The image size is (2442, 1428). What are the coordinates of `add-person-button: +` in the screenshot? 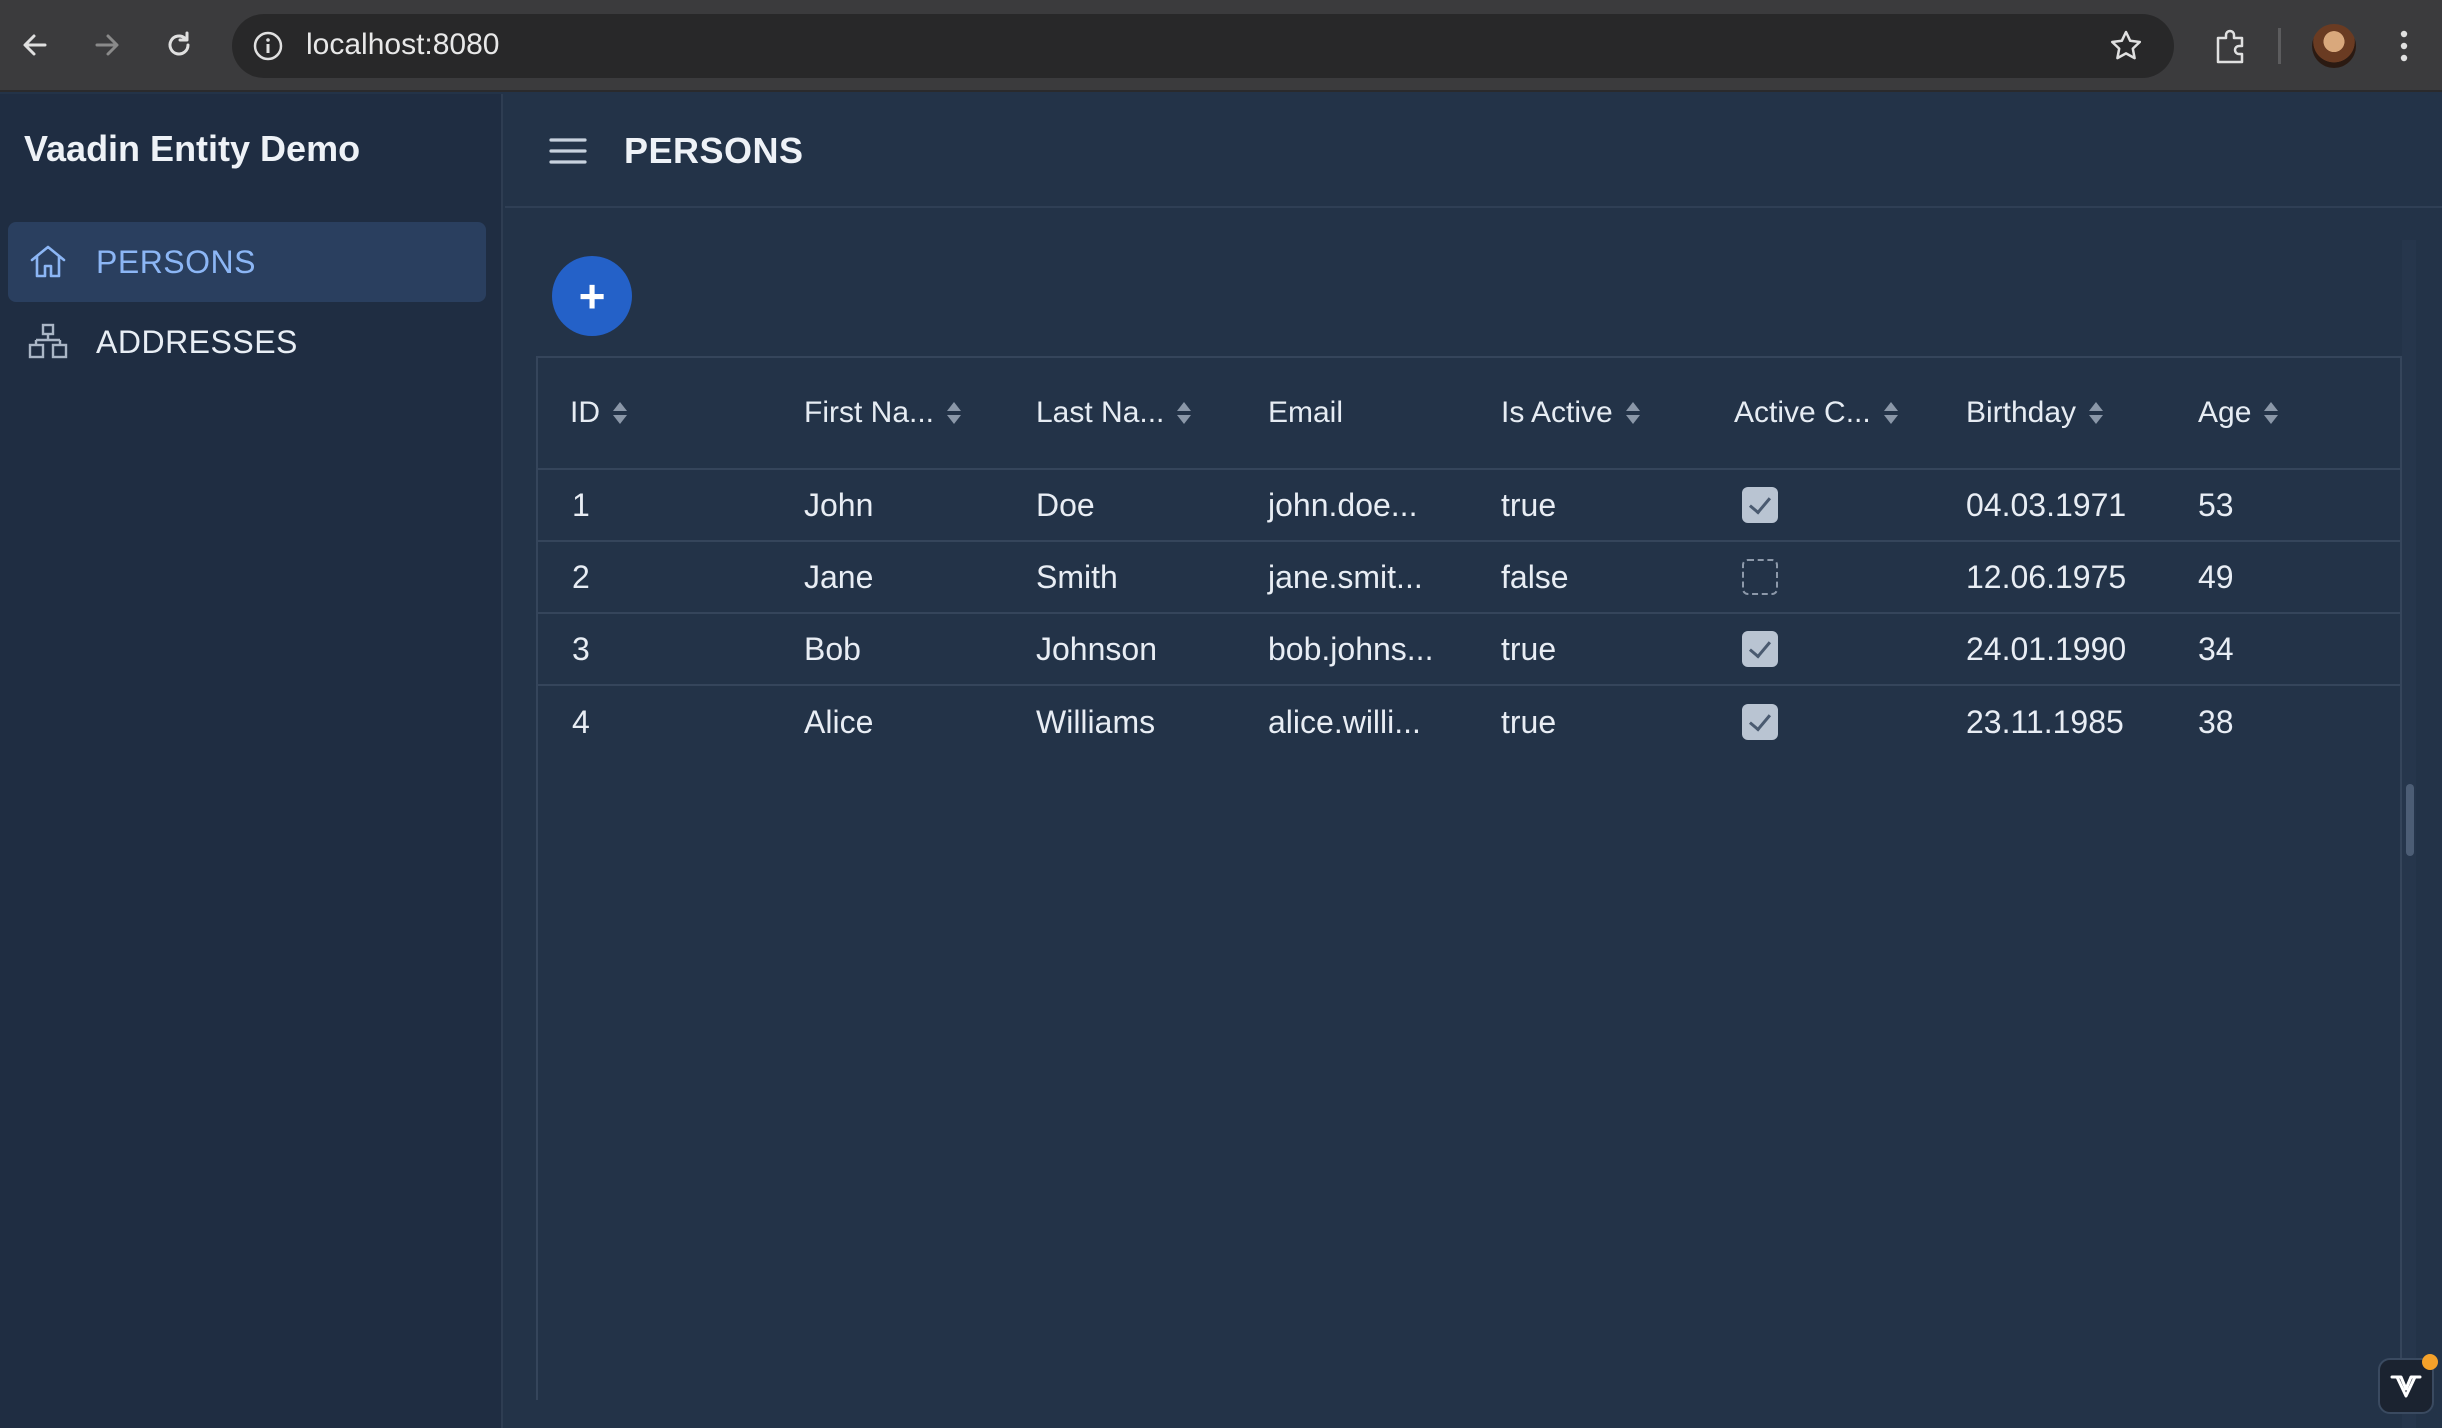 It's located at (592, 296).